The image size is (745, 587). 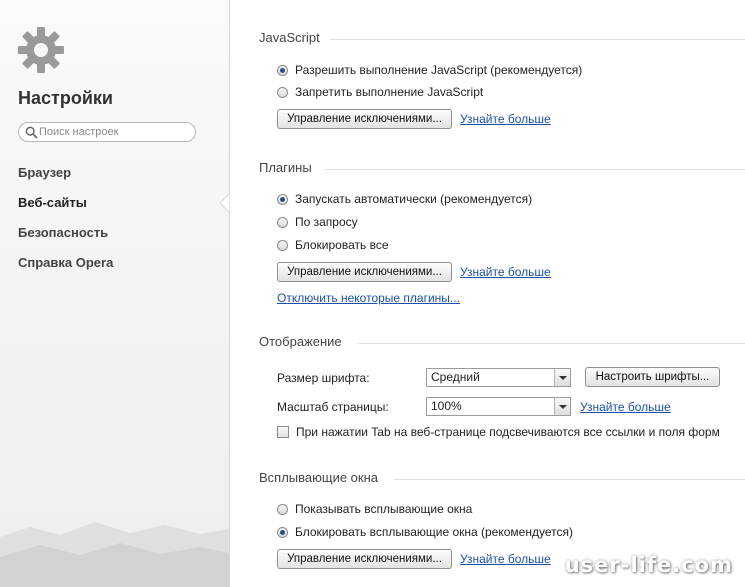 What do you see at coordinates (31, 132) in the screenshot?
I see `search-icon` at bounding box center [31, 132].